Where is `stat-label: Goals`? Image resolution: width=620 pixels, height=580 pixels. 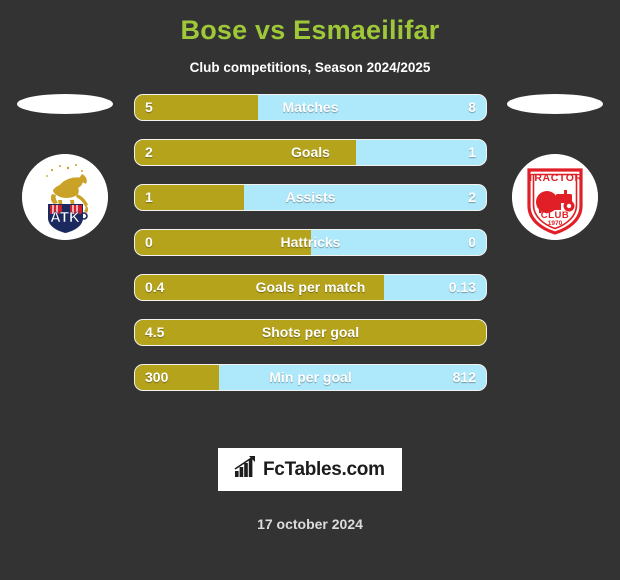 stat-label: Goals is located at coordinates (310, 152).